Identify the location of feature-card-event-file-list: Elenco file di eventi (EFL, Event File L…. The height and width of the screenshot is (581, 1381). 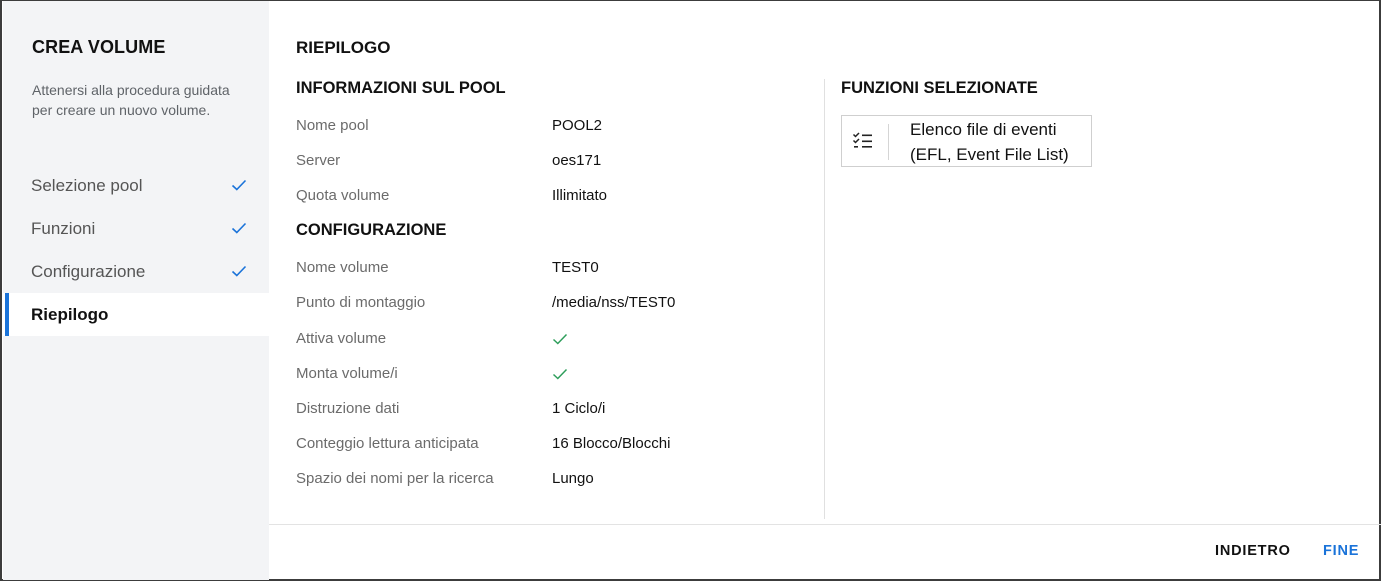
(966, 141).